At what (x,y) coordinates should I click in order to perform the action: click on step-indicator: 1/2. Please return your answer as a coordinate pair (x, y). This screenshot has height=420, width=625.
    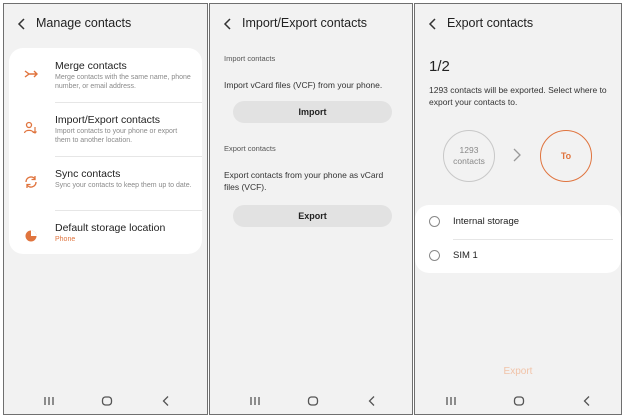
    Looking at the image, I should click on (439, 66).